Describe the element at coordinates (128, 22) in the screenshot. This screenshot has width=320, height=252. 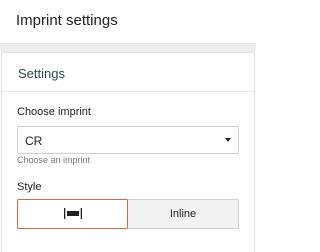
I see `page-title: Imprint settings` at that location.